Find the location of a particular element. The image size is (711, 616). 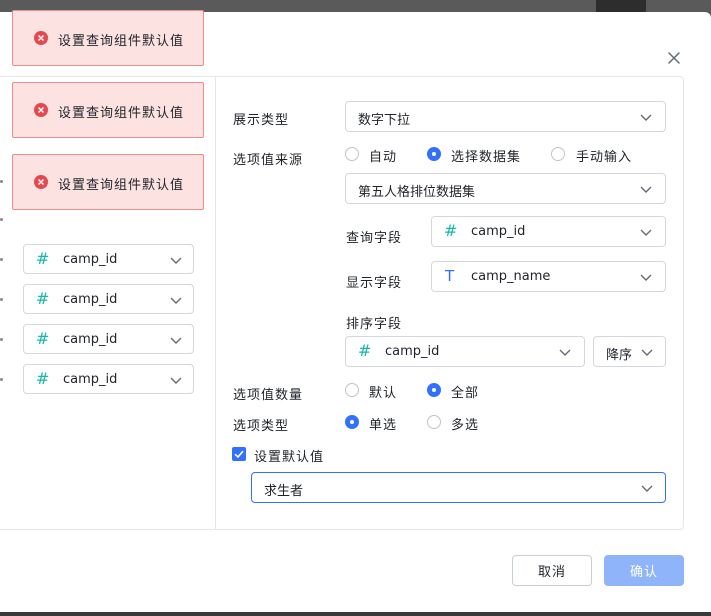

radio-single is located at coordinates (352, 422).